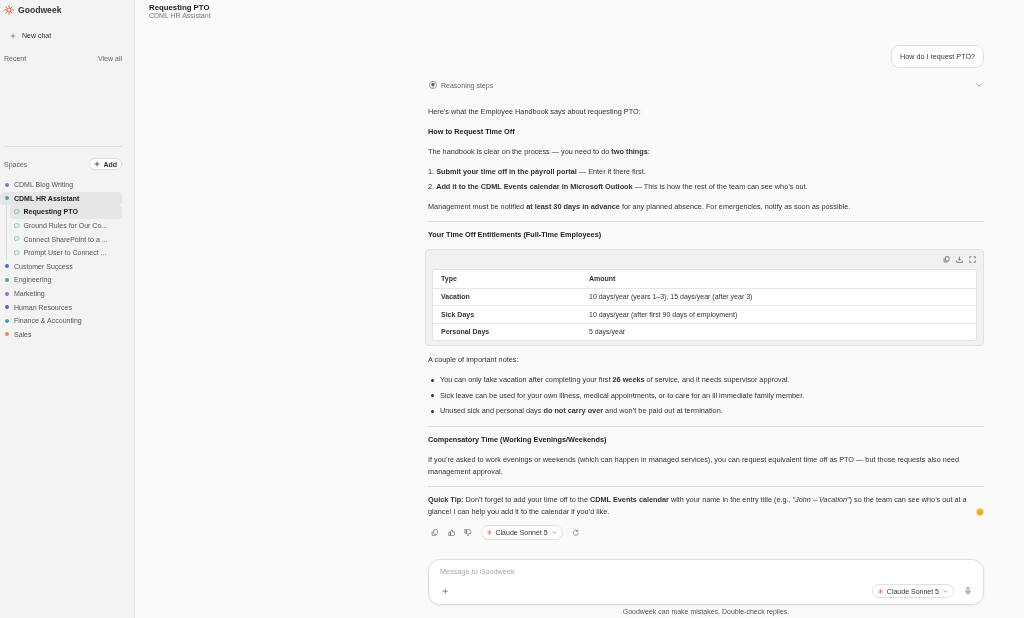  What do you see at coordinates (575, 532) in the screenshot?
I see `retry-icon` at bounding box center [575, 532].